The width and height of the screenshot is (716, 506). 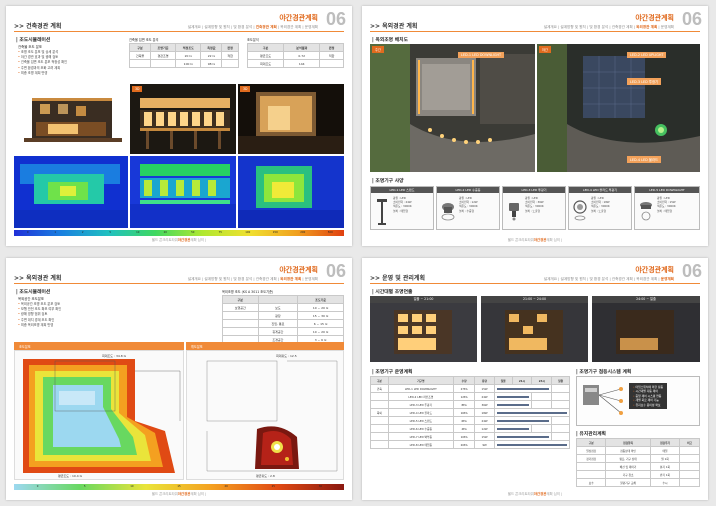 What do you see at coordinates (99, 346) in the screenshot?
I see `panel-header-left` at bounding box center [99, 346].